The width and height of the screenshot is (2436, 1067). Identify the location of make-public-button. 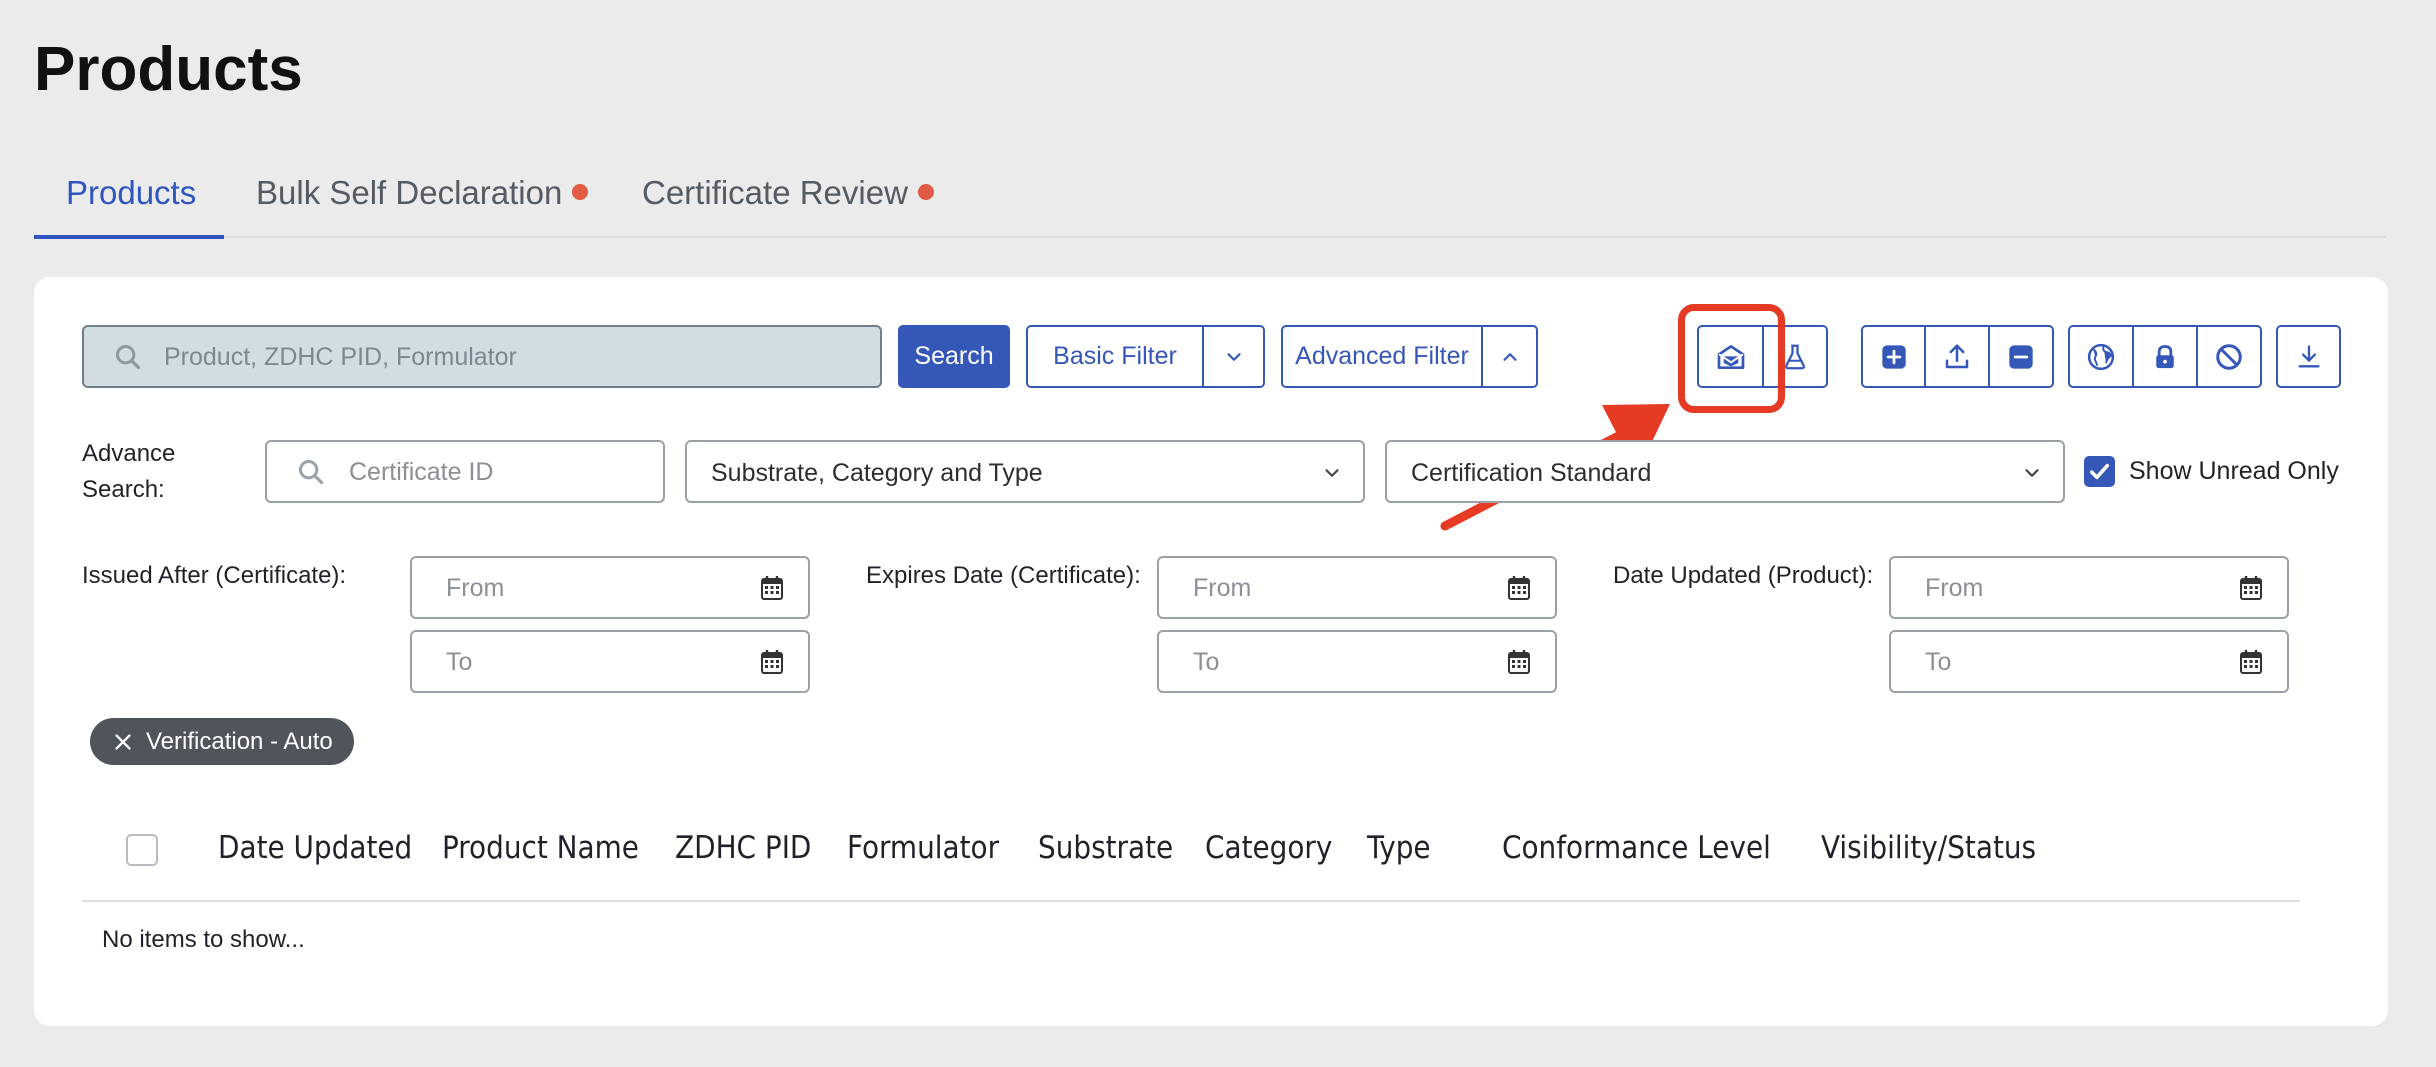
(2101, 356).